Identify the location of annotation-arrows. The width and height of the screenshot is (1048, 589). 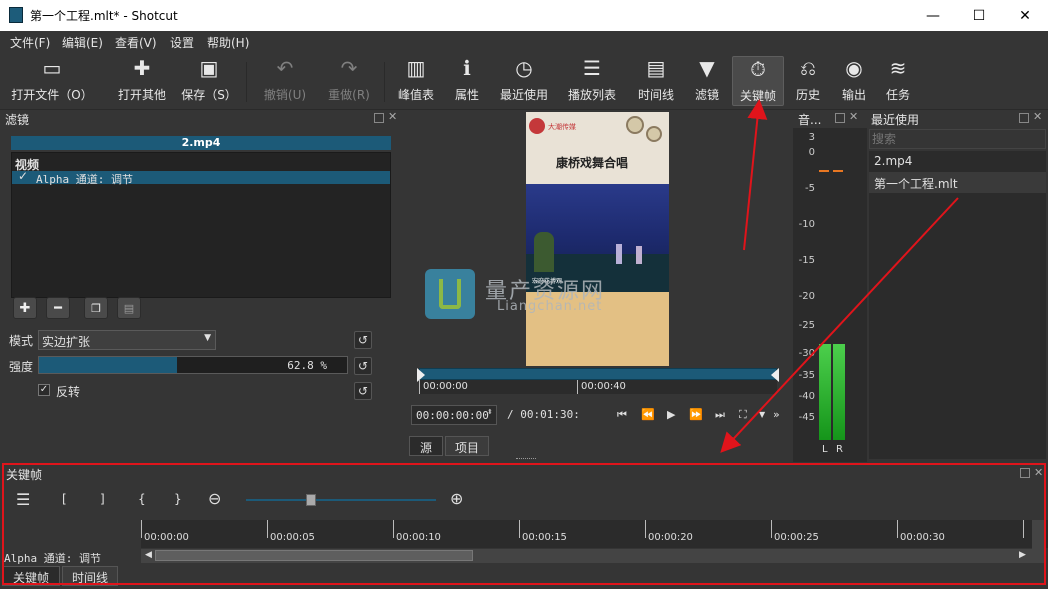
(839, 276).